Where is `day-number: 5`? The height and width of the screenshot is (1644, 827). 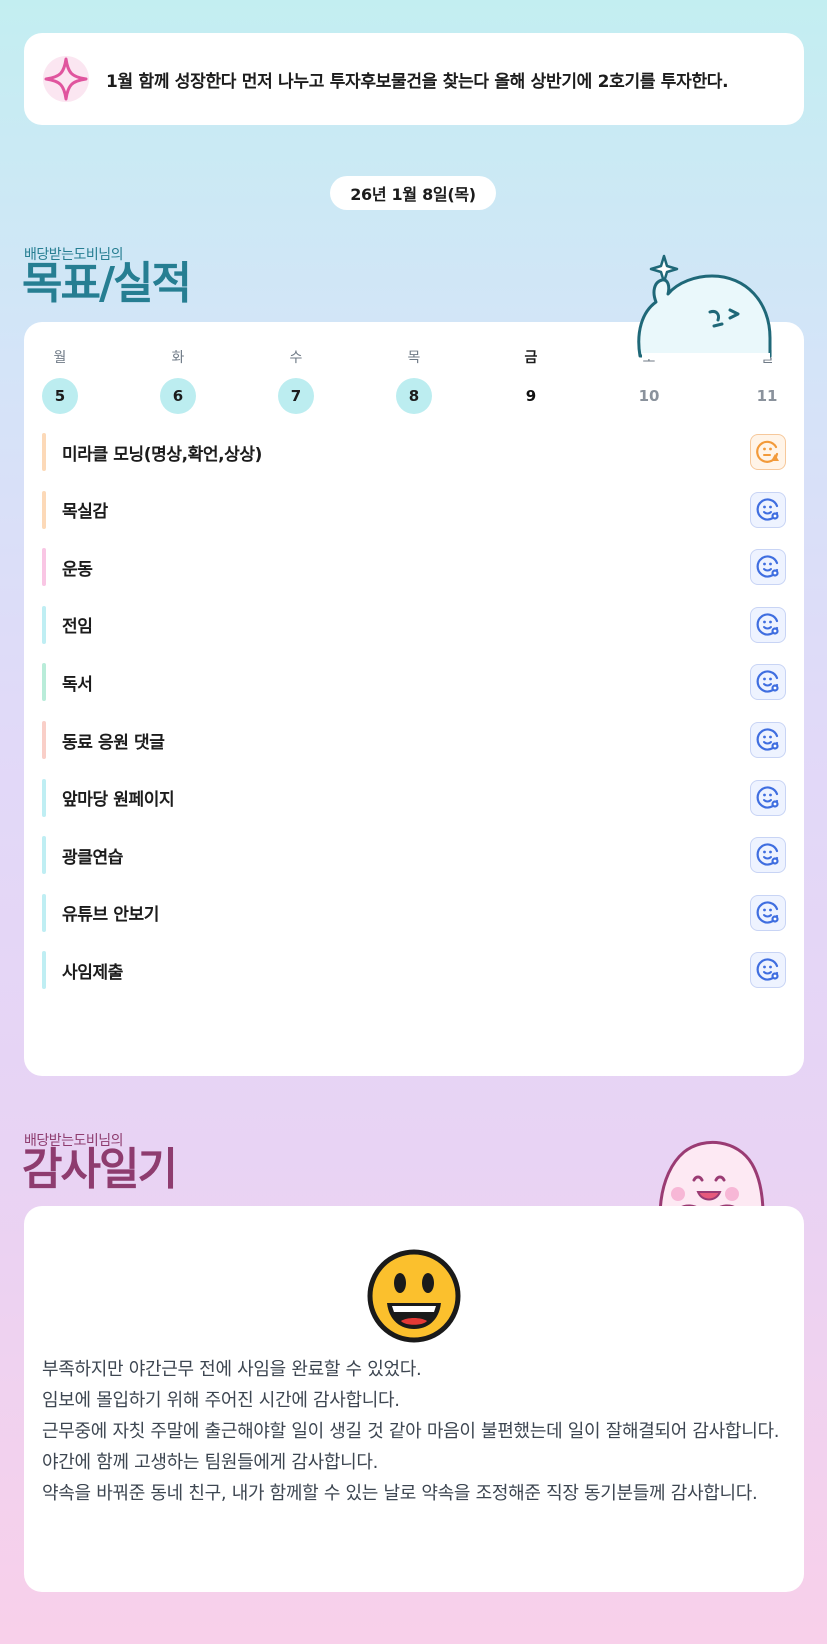 day-number: 5 is located at coordinates (60, 396).